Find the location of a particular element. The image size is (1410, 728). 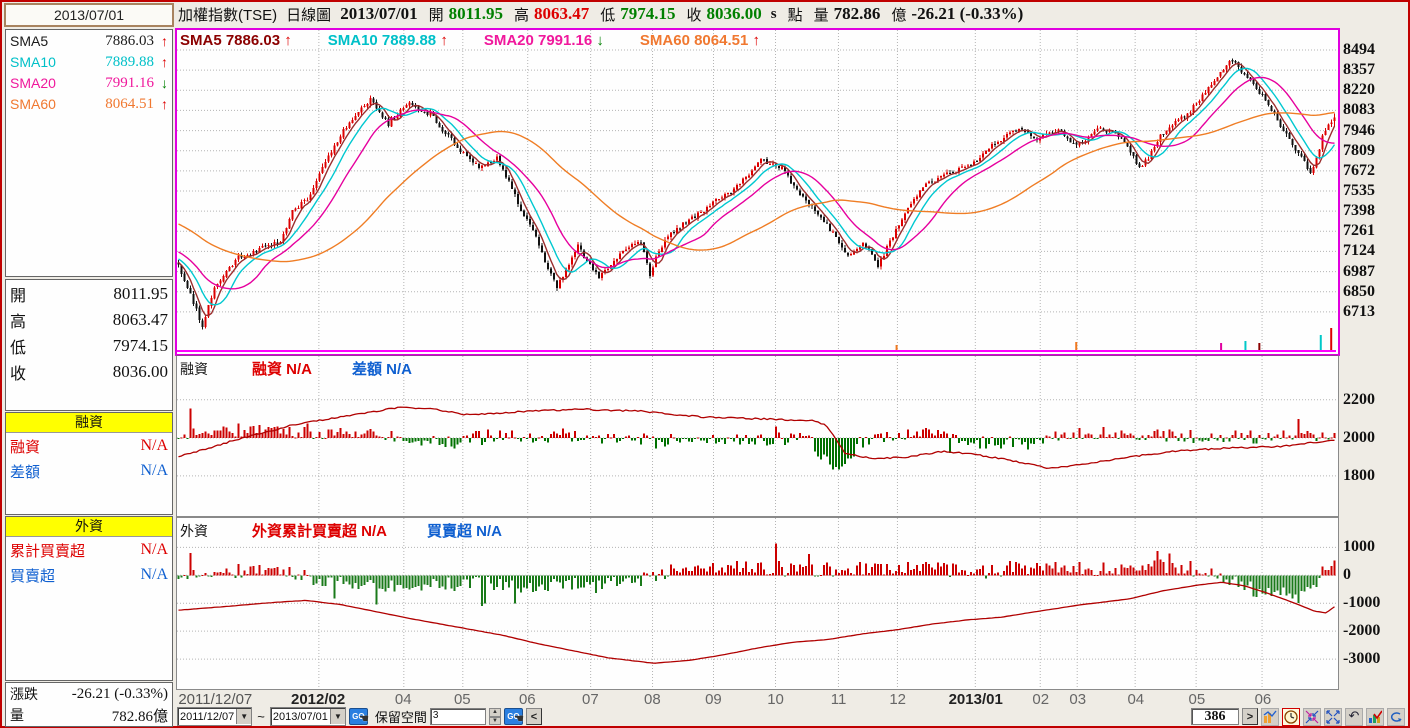

go-button-2: GO ☚ is located at coordinates (513, 716).